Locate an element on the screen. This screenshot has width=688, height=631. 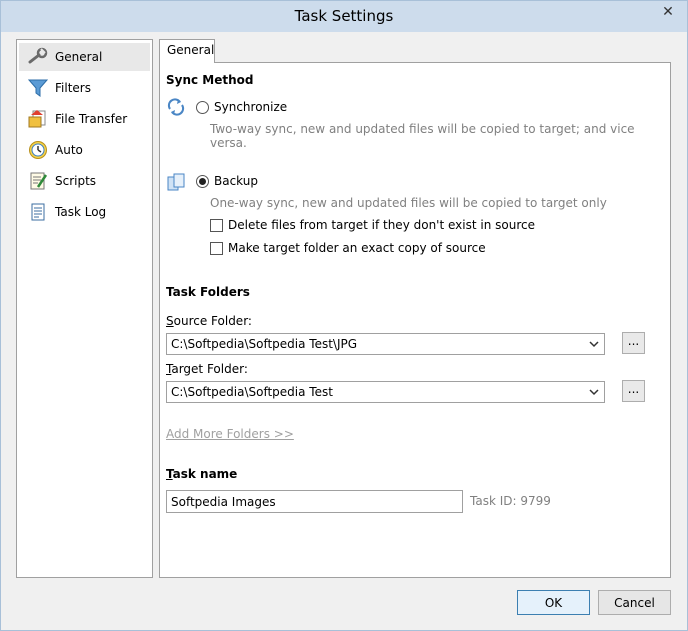
backup-radio is located at coordinates (202, 181).